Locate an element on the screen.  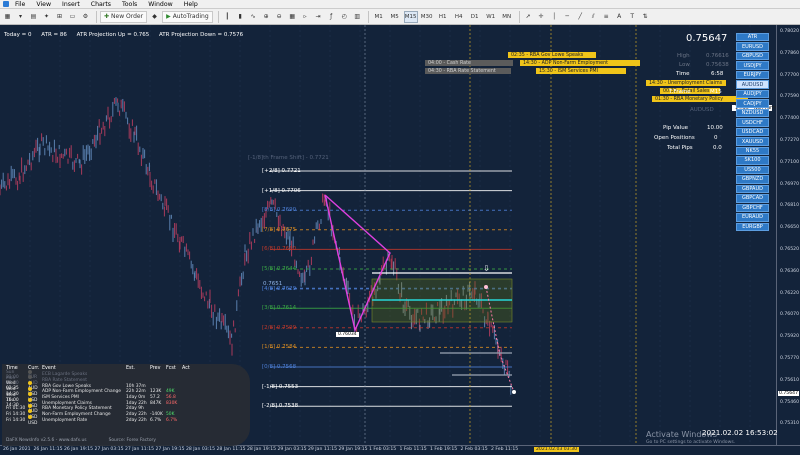
arrows-icon: ⇅ is located at coordinates (645, 17).